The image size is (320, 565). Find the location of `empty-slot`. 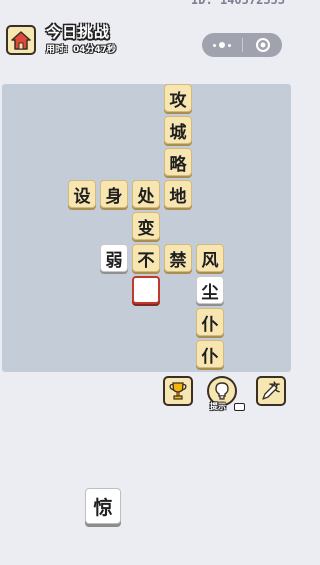

empty-slot is located at coordinates (146, 290).